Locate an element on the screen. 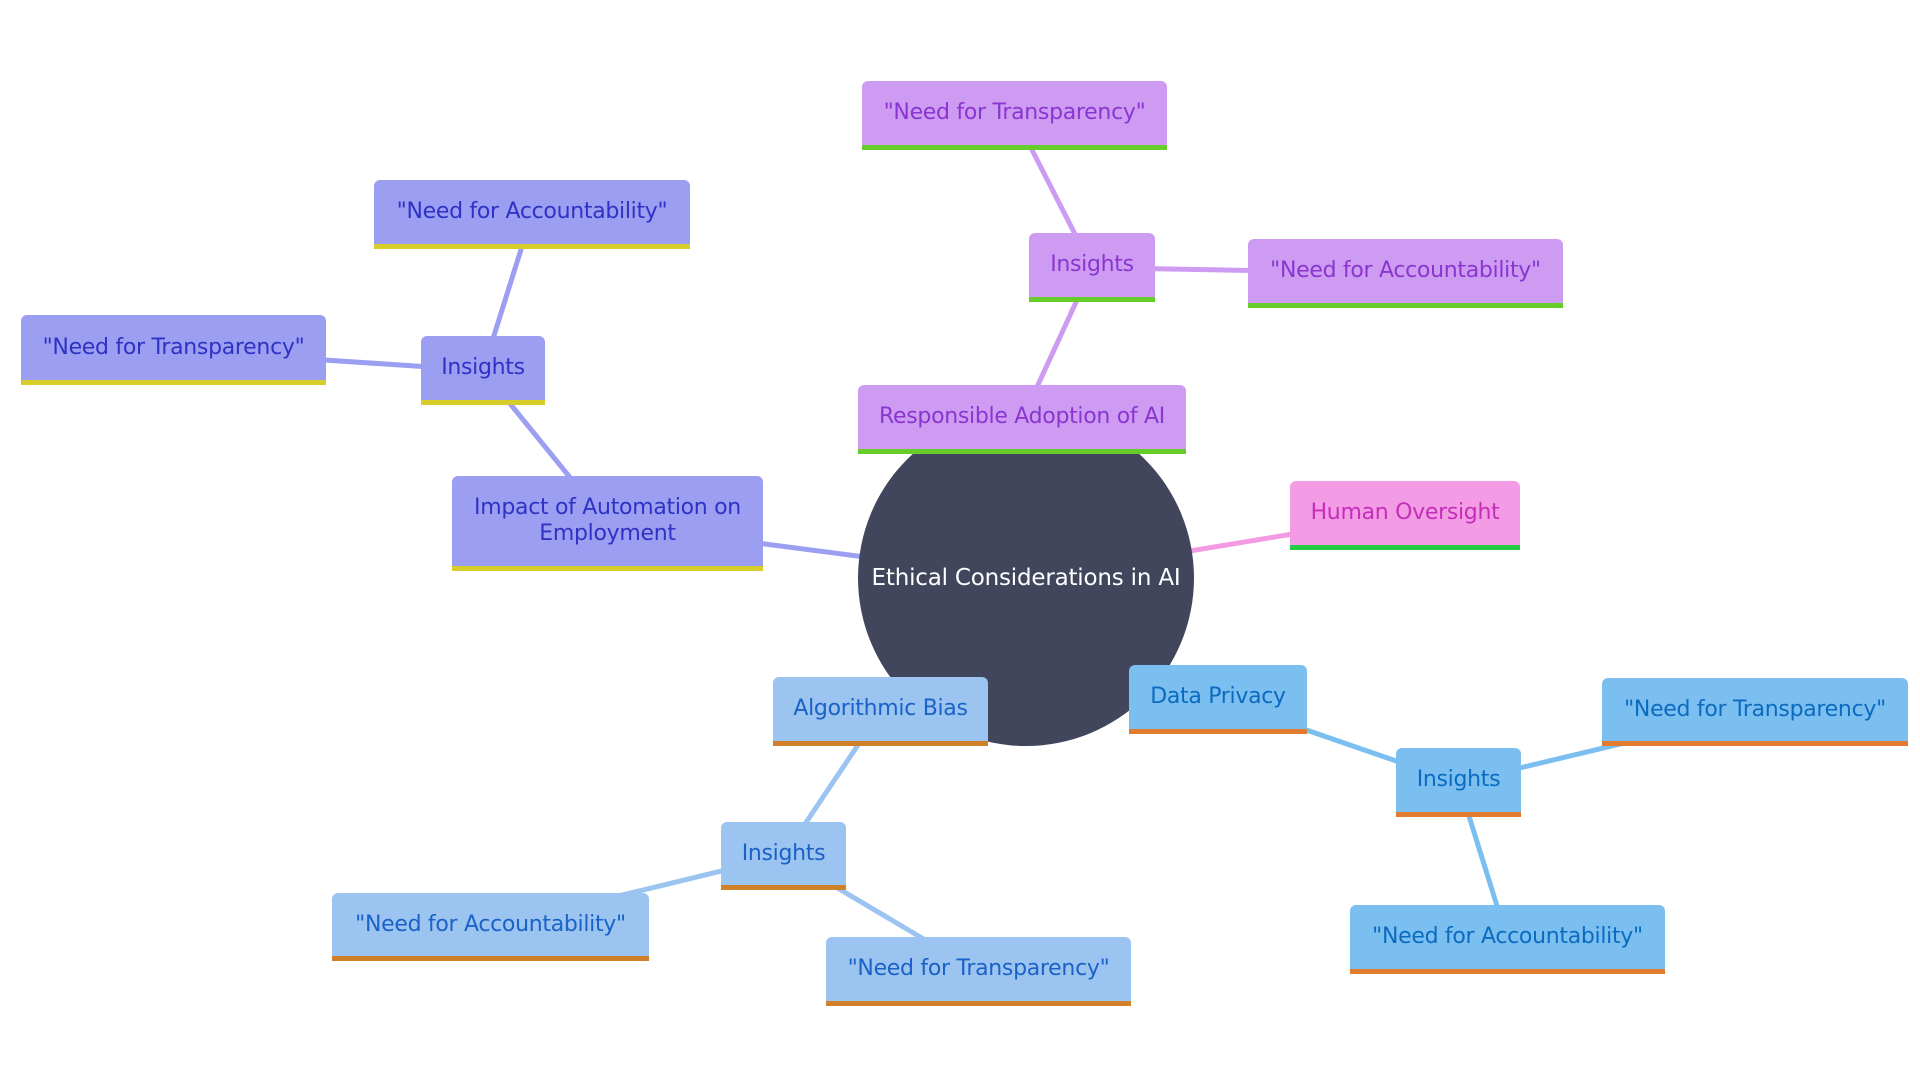 The image size is (1920, 1080). node-impact-of-automation: Impact of Automation on Employment is located at coordinates (607, 523).